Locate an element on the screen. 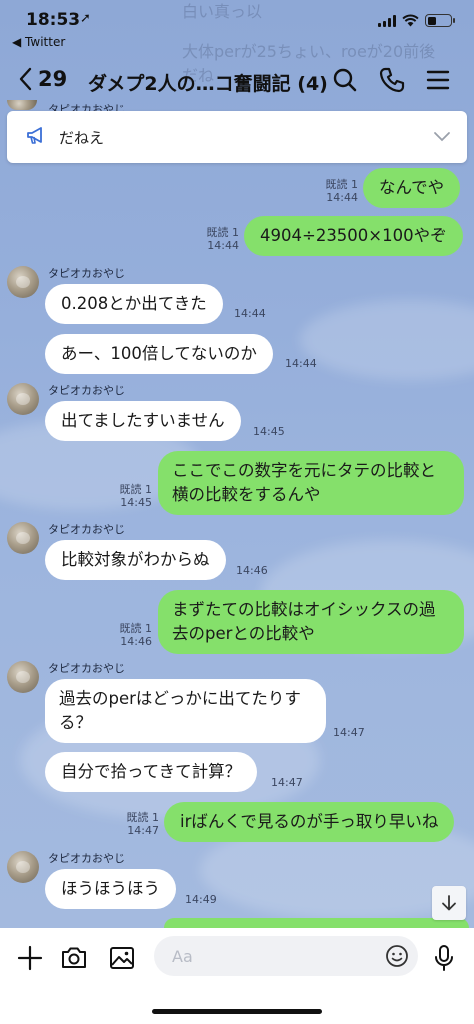 The image size is (474, 1024). message-bubble-outgoing: まずたての比較はオイシックスの過 去のperとの比較や is located at coordinates (311, 622).